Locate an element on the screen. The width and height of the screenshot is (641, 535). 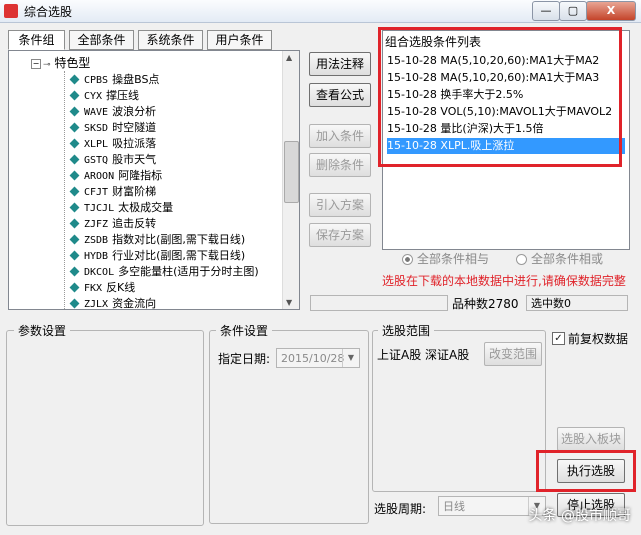
formula-code: ZSDB is located at coordinates (96, 240).